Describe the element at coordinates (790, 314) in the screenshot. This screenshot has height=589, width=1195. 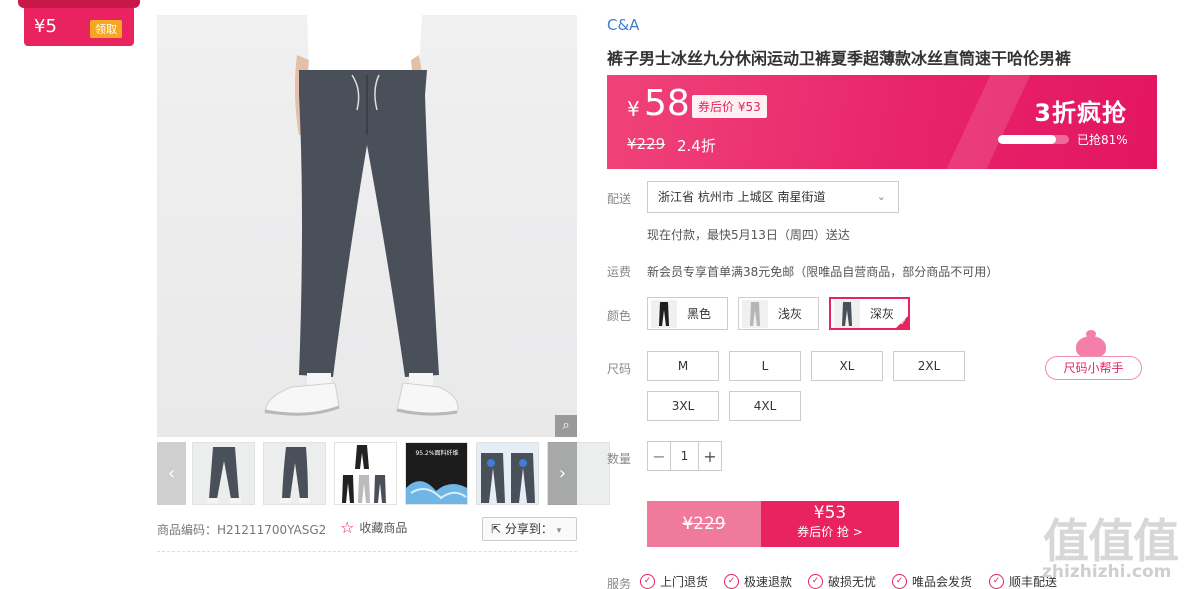
I see `color-option-label: 浅灰` at that location.